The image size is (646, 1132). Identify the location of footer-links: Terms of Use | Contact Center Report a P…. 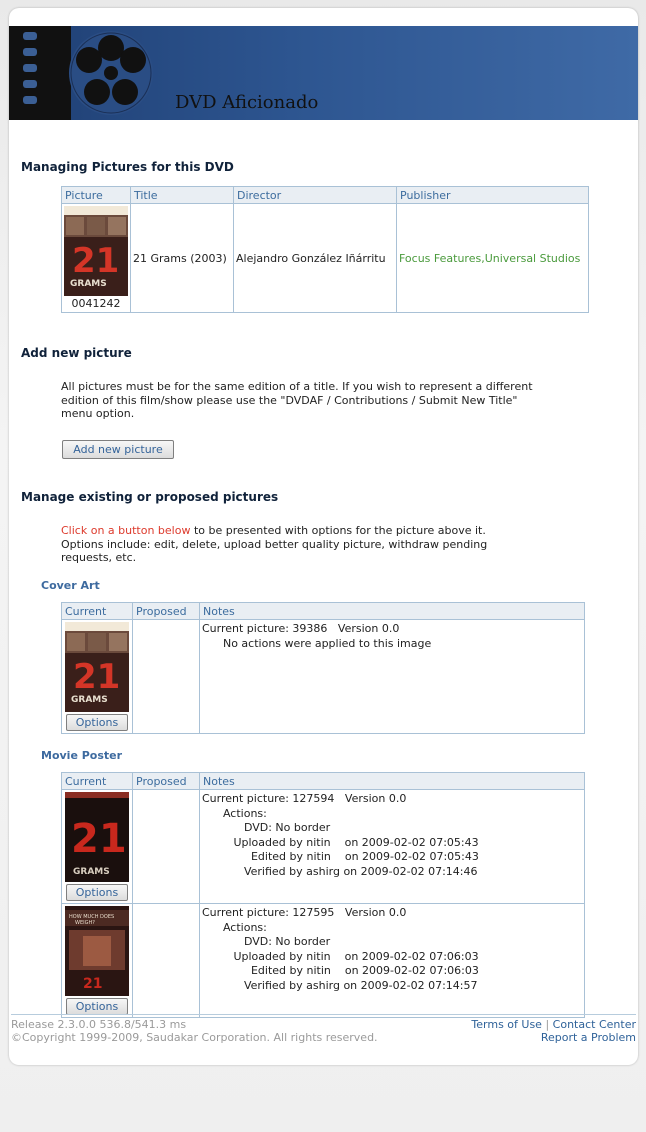
(553, 1031).